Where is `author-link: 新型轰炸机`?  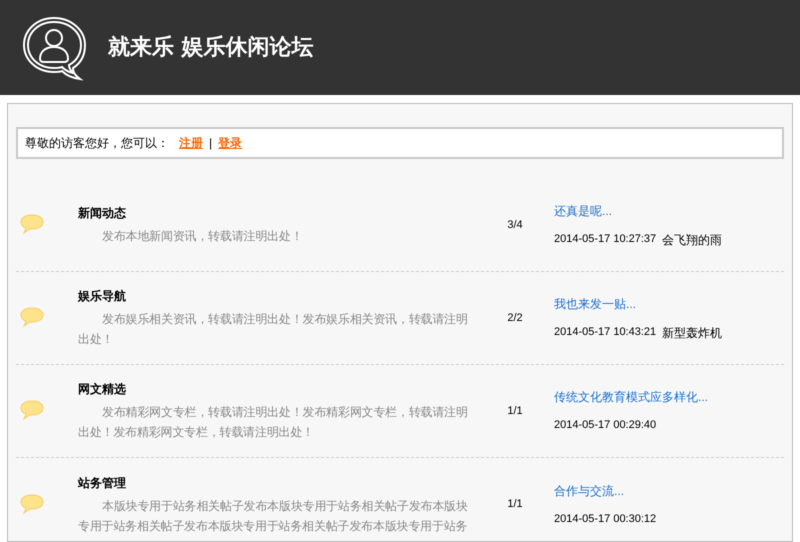
author-link: 新型轰炸机 is located at coordinates (692, 333).